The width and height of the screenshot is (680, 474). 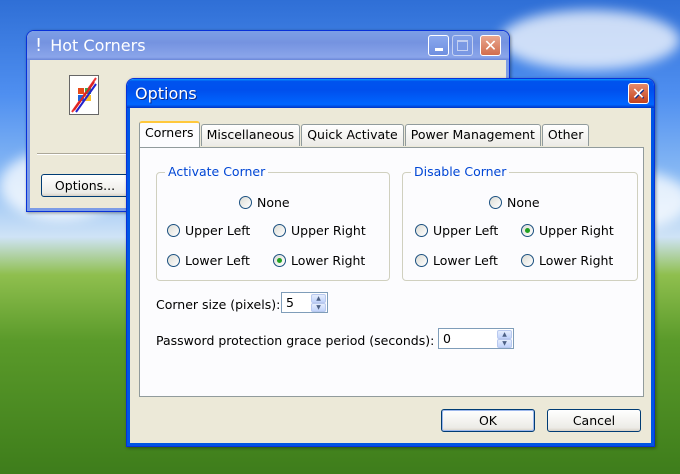 What do you see at coordinates (460, 171) in the screenshot?
I see `disable-corner-label: Disable Corner` at bounding box center [460, 171].